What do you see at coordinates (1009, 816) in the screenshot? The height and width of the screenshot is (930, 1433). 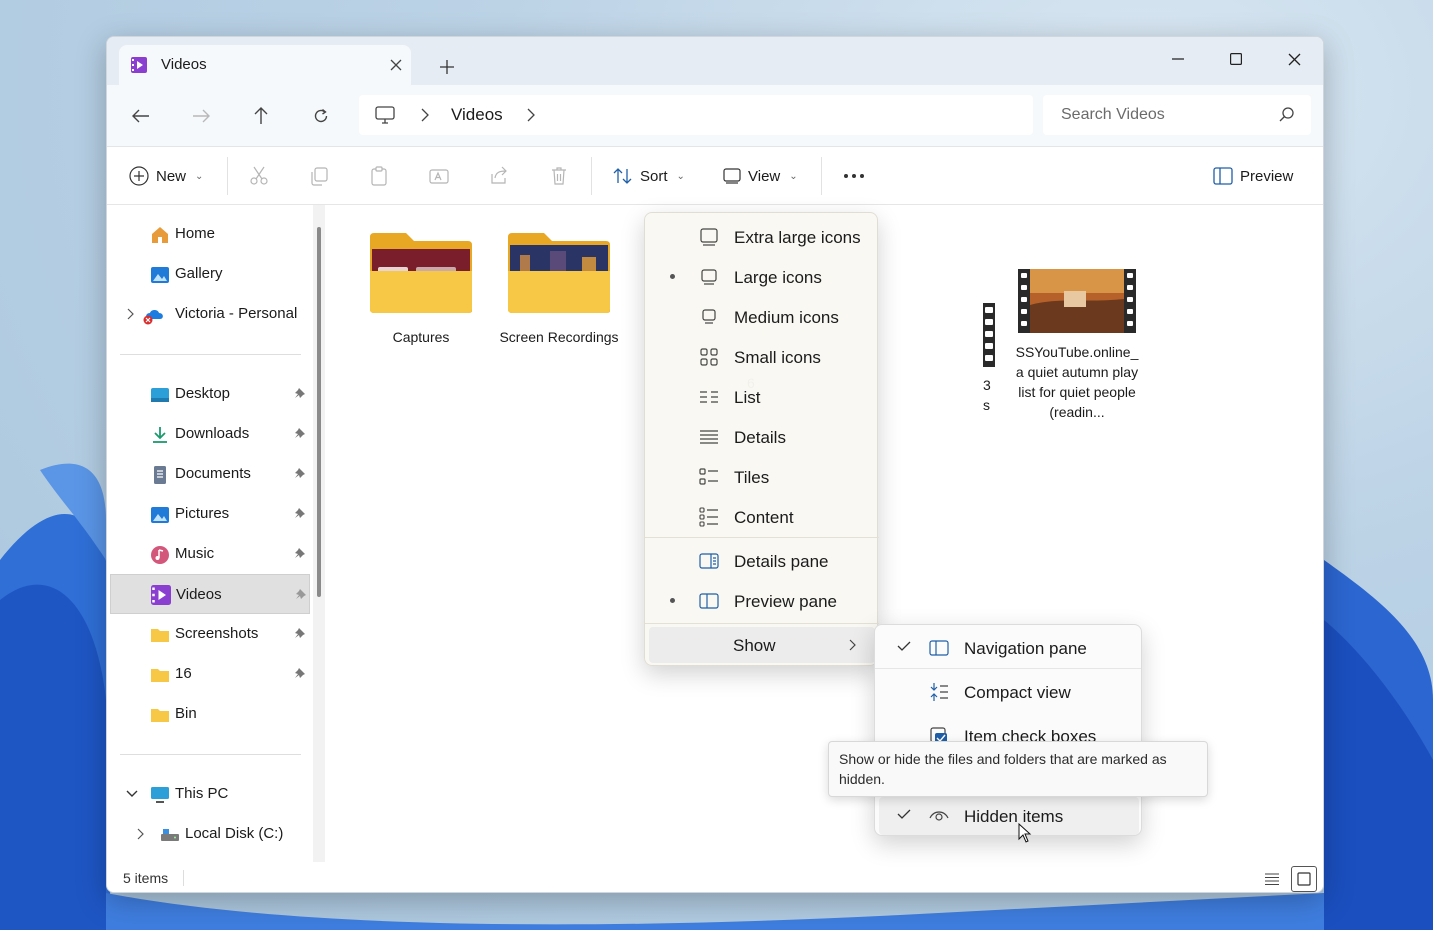 I see `submenu-item-hidden-items: Hidden items` at bounding box center [1009, 816].